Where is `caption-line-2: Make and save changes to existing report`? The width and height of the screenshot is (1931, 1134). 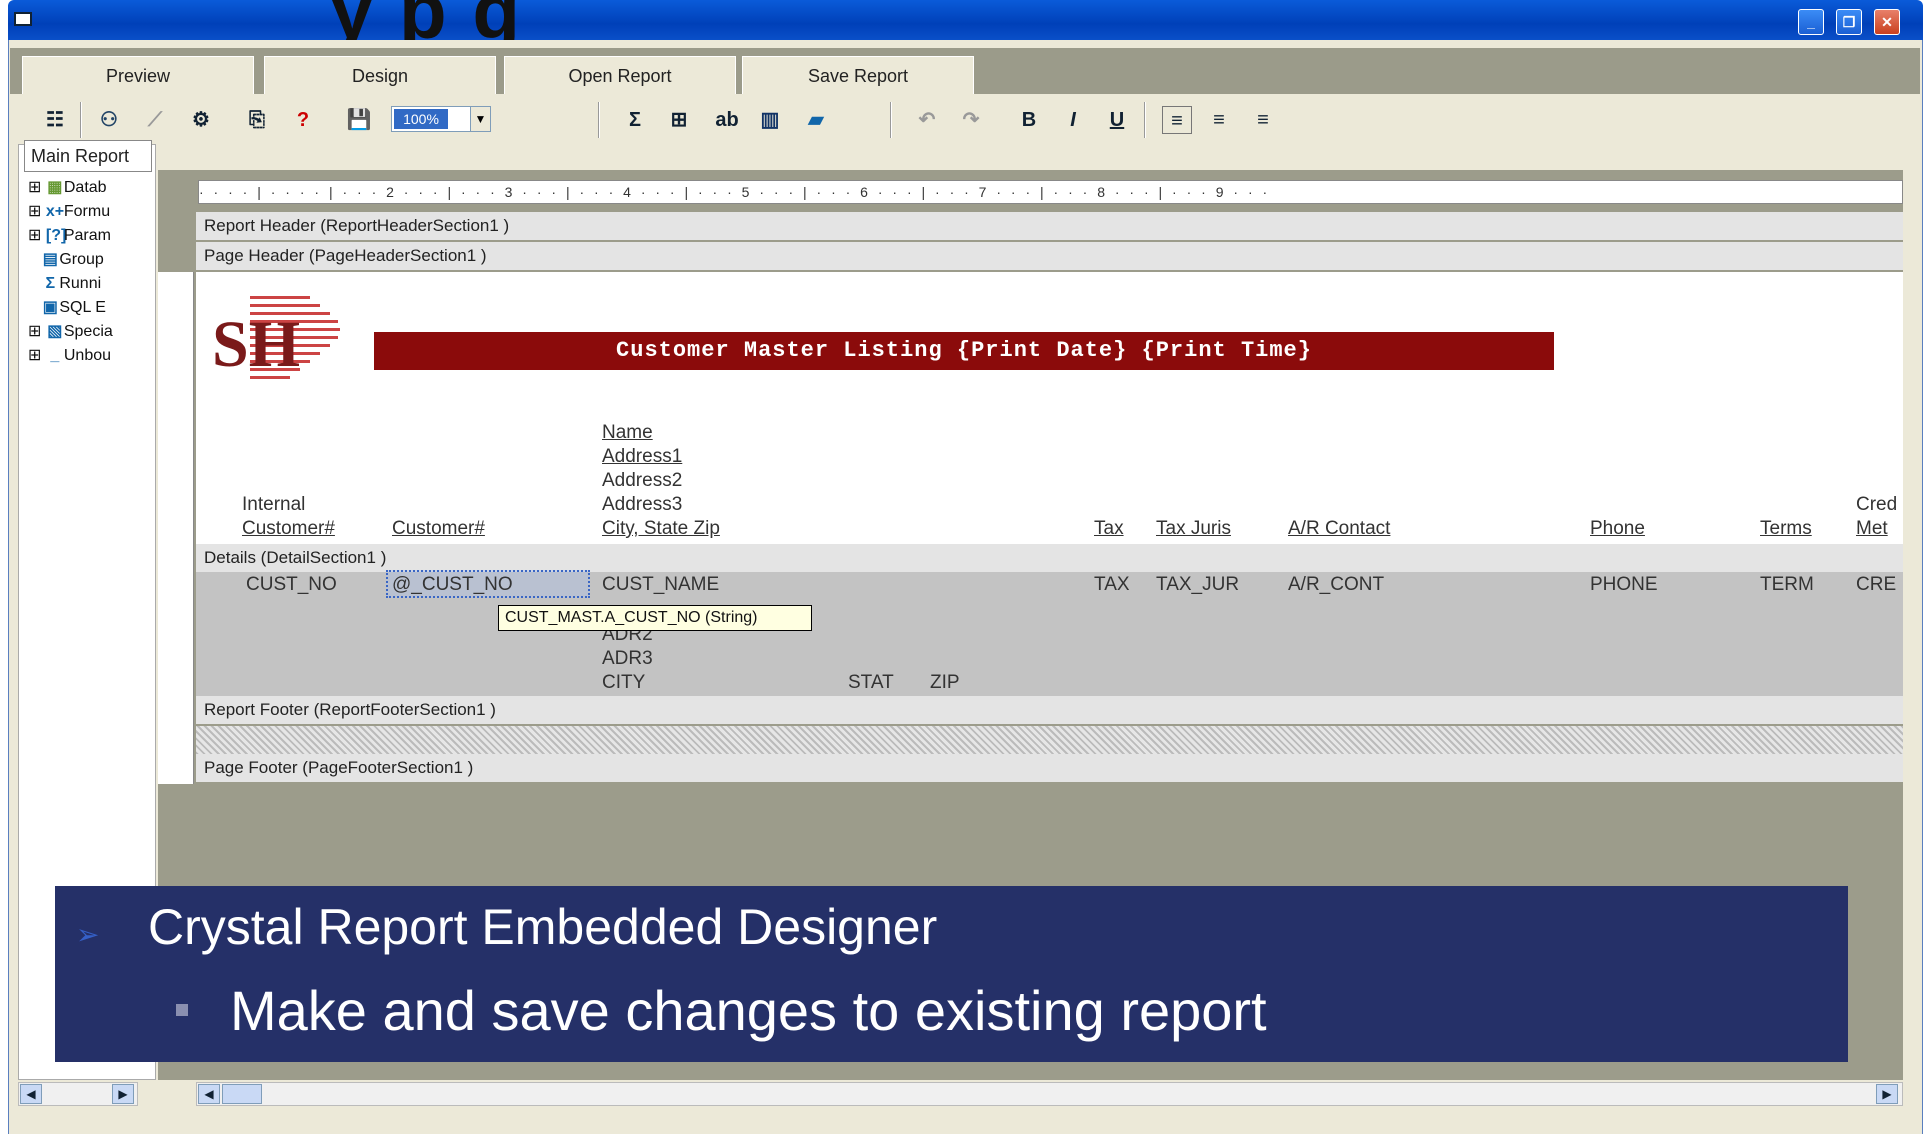
caption-line-2: Make and save changes to existing report is located at coordinates (748, 1010).